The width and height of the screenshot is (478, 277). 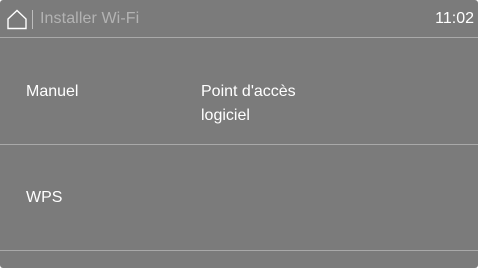 I want to click on title-separator, so click(x=32, y=19).